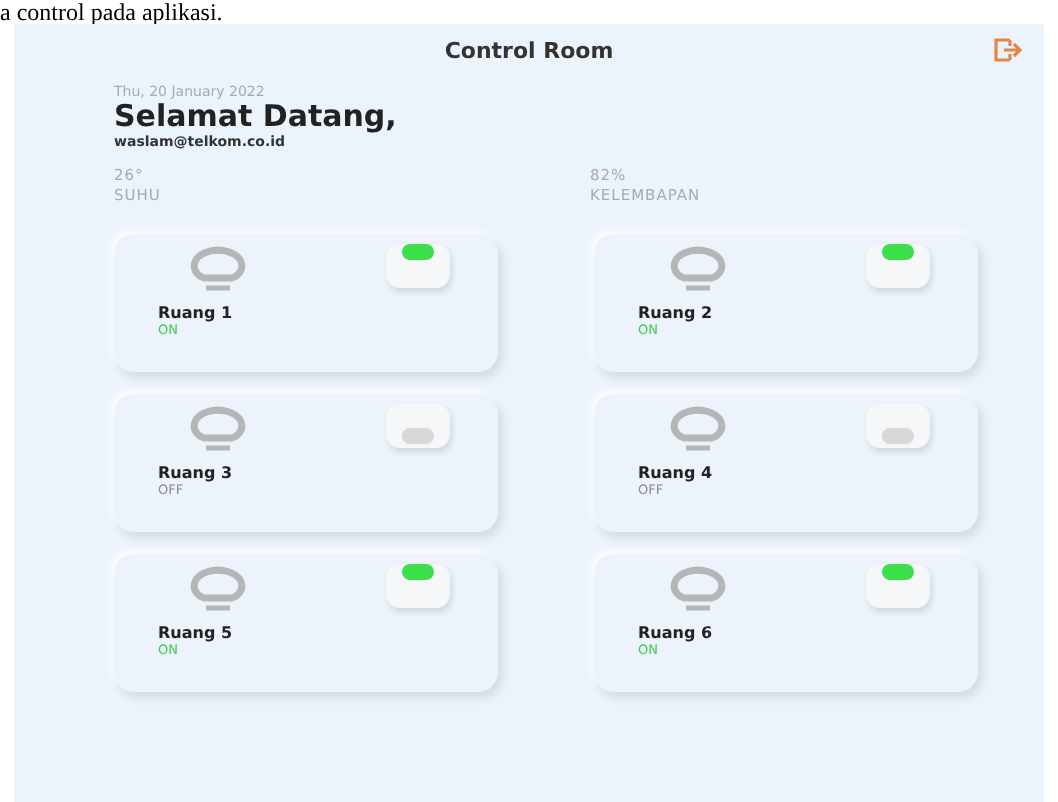 The width and height of the screenshot is (1058, 802). I want to click on greeting-text: Selamat Datang,, so click(256, 117).